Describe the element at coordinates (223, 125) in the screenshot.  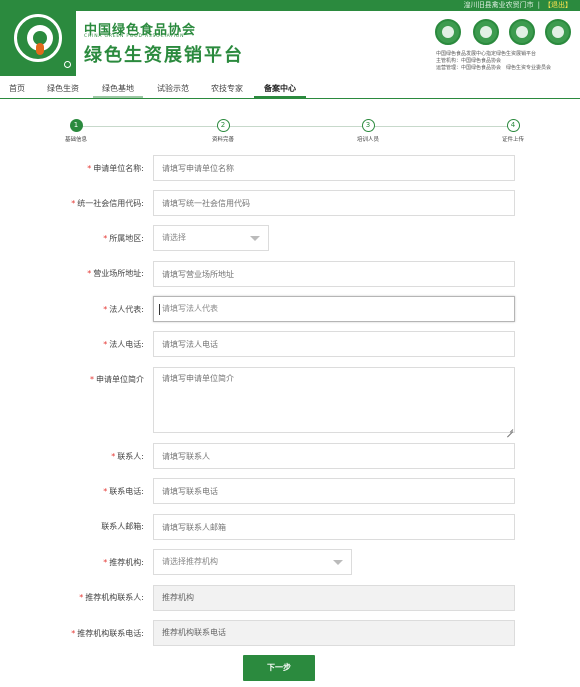
I see `step-number: 2` at that location.